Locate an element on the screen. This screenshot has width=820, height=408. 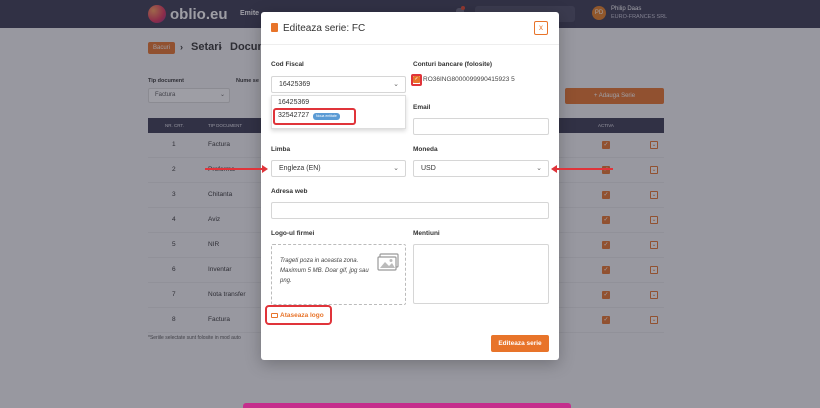
mentions-textarea is located at coordinates (481, 274).